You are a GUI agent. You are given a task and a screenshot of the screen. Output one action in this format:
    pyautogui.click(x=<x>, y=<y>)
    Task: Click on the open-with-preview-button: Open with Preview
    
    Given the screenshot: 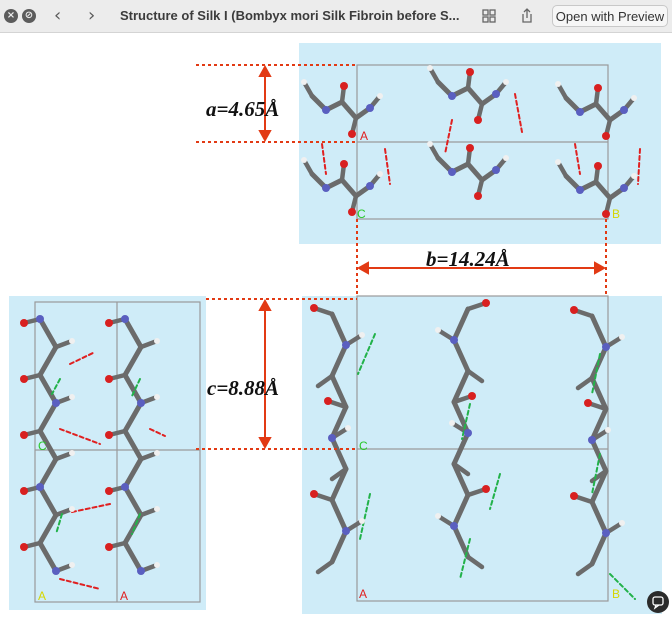 What is the action you would take?
    pyautogui.click(x=610, y=16)
    